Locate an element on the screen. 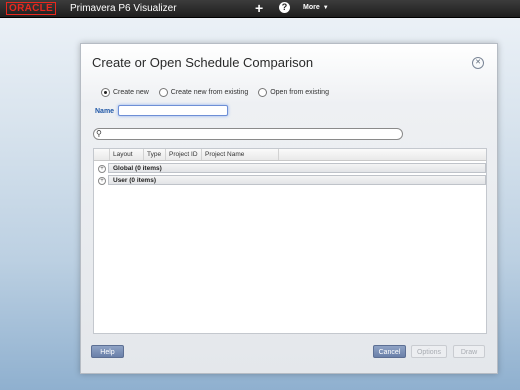 The image size is (520, 390). app-title: Primavera P6 Visualizer is located at coordinates (123, 8).